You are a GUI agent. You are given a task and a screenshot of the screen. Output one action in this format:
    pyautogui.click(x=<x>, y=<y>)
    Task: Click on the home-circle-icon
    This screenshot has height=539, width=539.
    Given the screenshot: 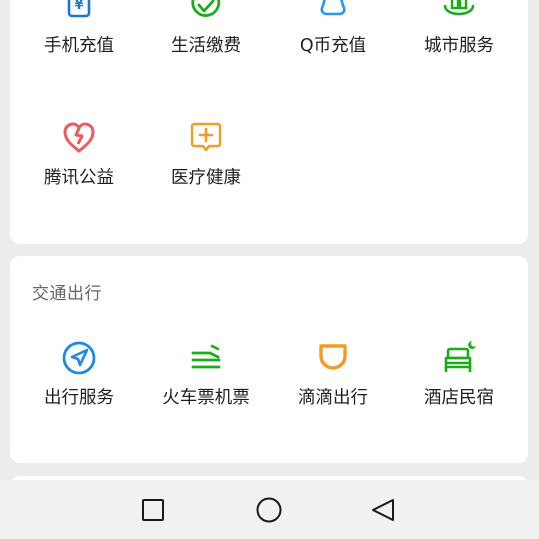 What is the action you would take?
    pyautogui.click(x=269, y=510)
    